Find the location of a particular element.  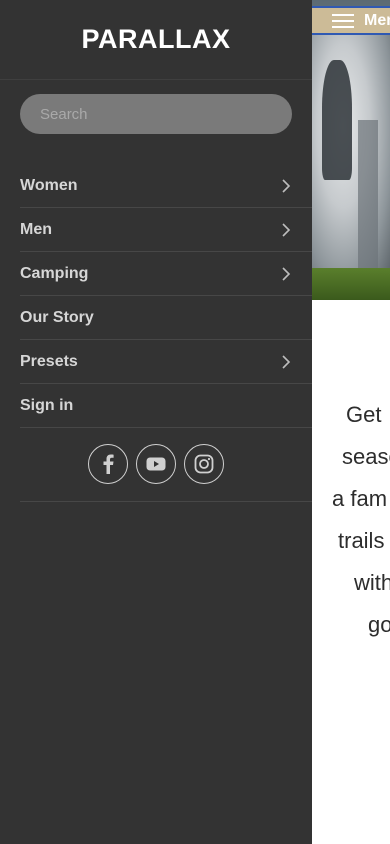

facebook-icon is located at coordinates (108, 464).